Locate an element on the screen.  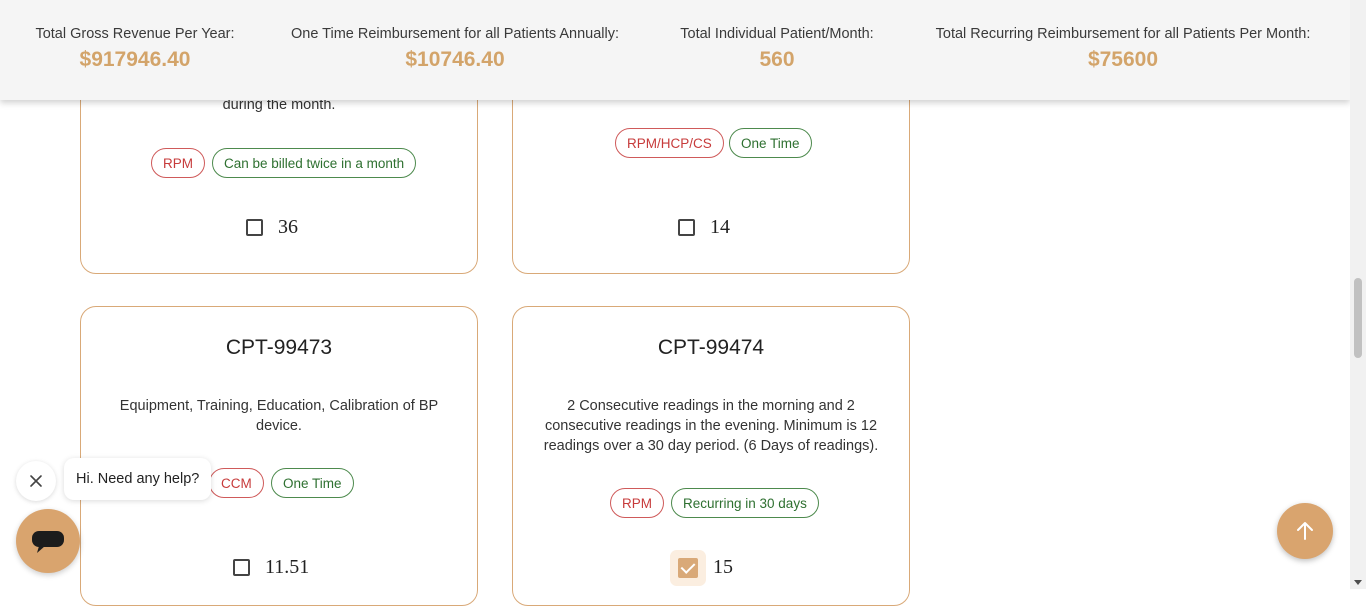
card-price: 14 is located at coordinates (720, 227).